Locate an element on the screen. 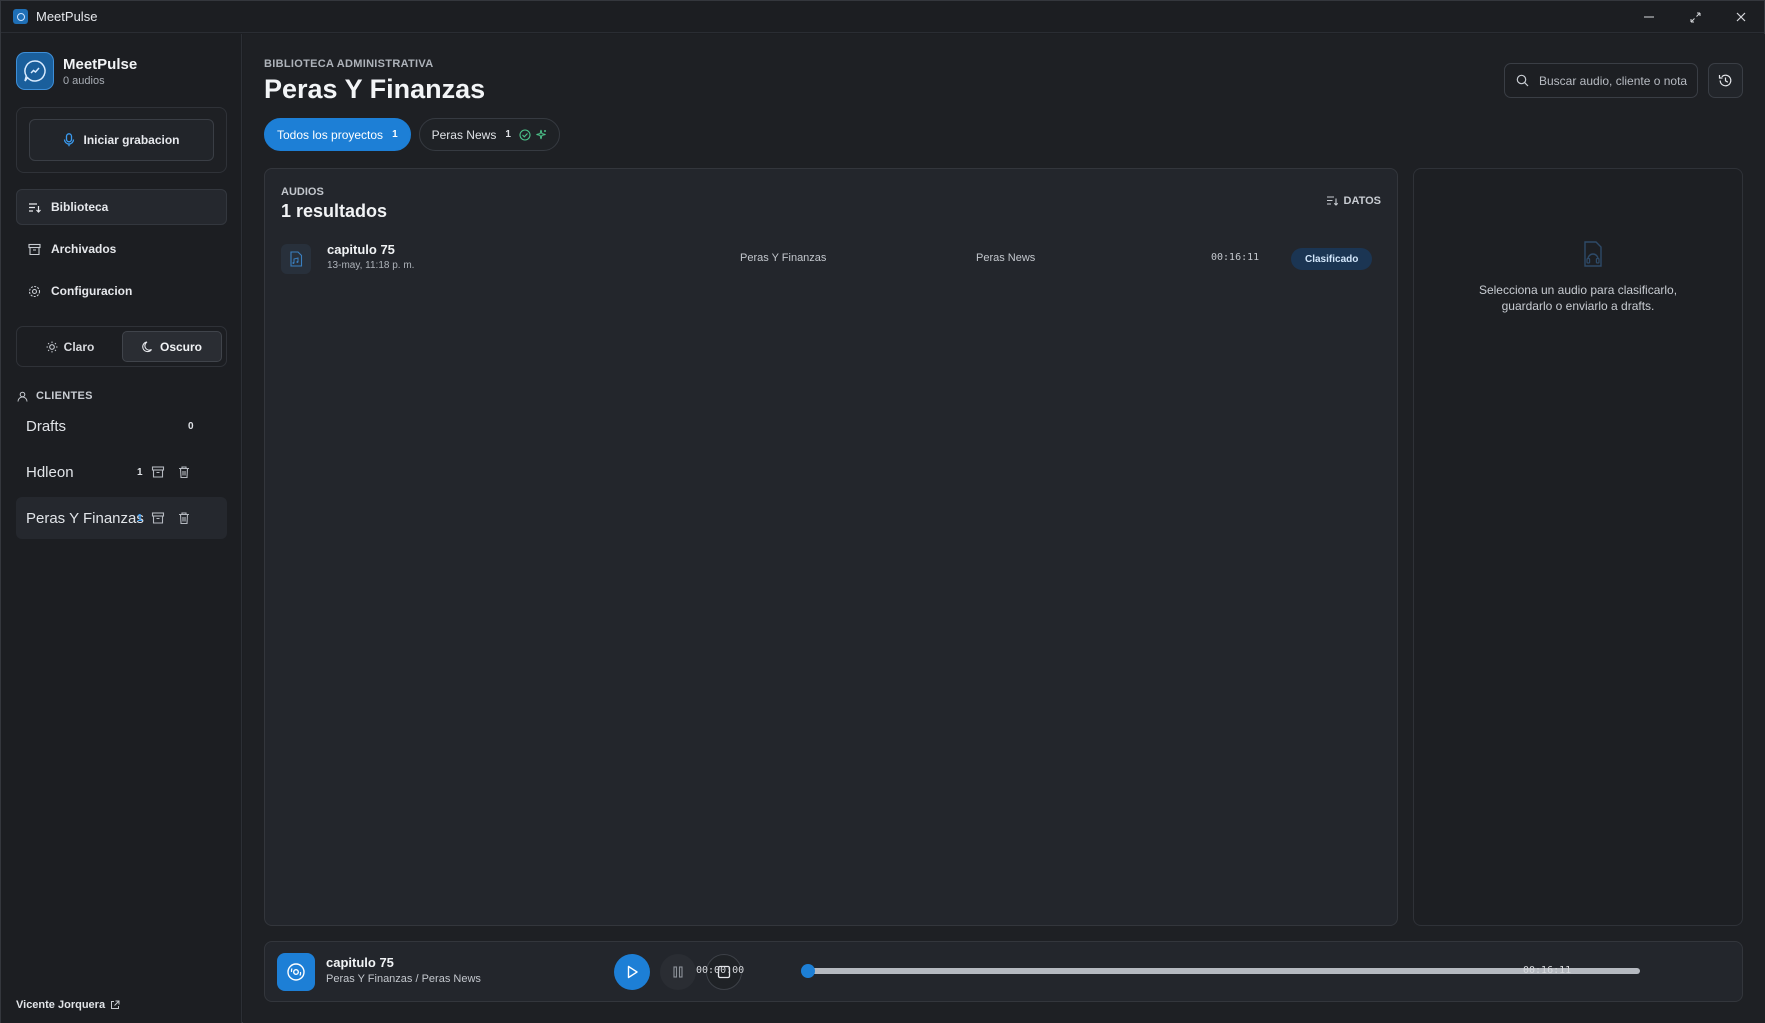  datos-label: DATOS is located at coordinates (1362, 201).